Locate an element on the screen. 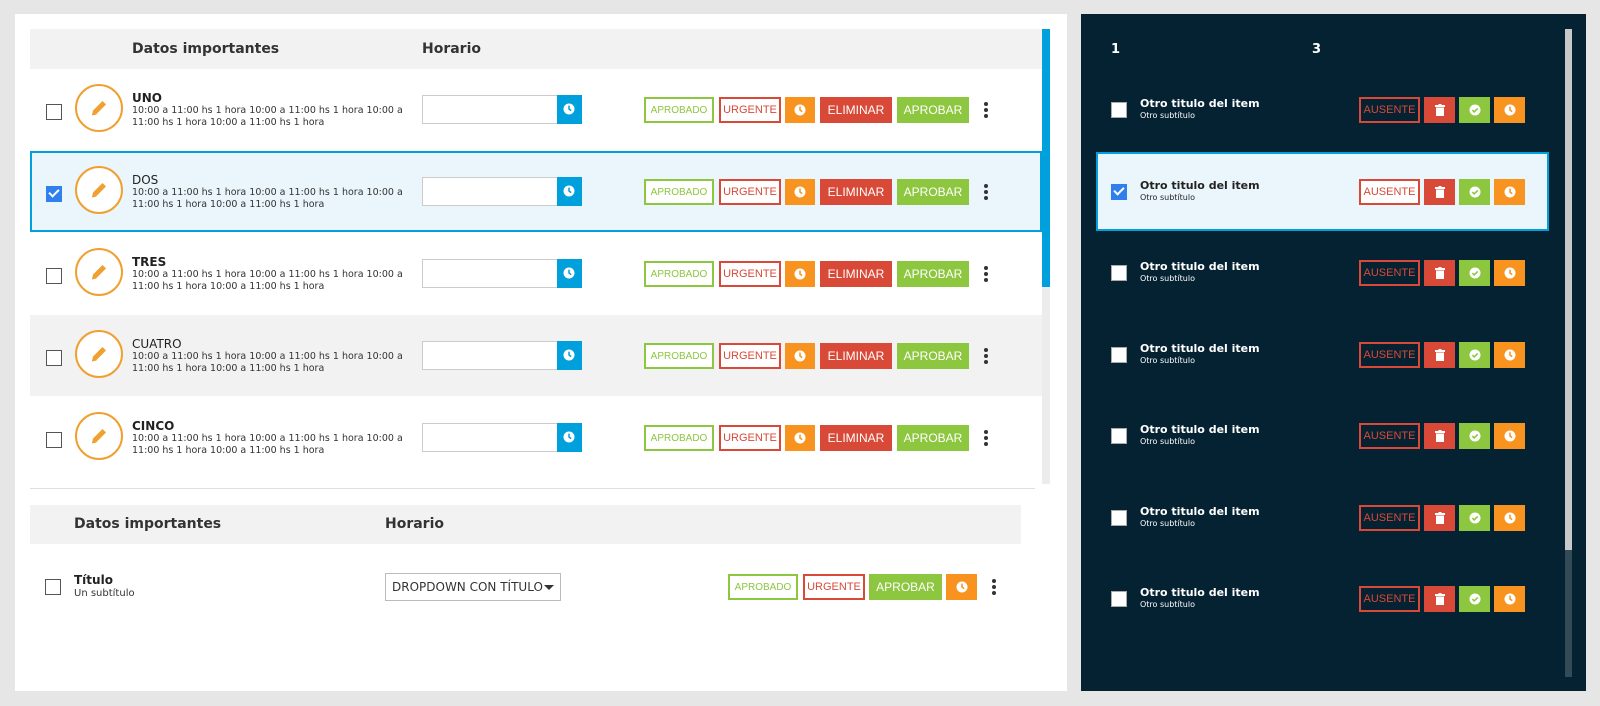 The width and height of the screenshot is (1600, 706). main-list-scrollbar-thumb is located at coordinates (1046, 158).